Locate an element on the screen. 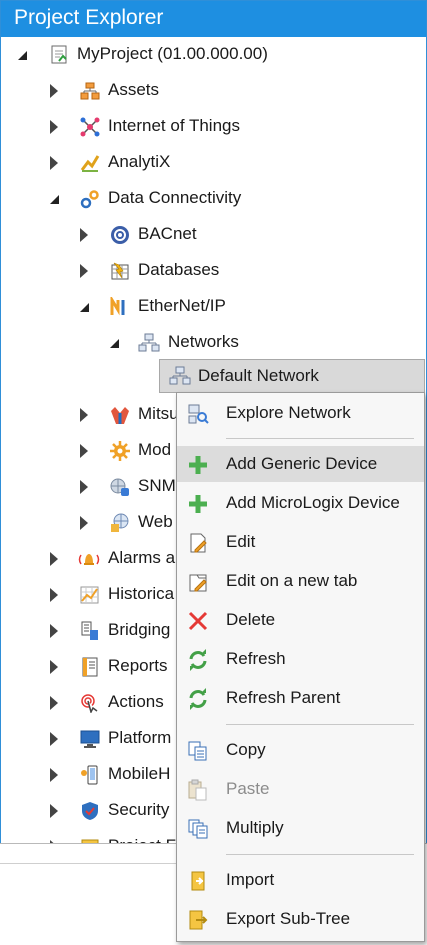  menu-item-explore-network: Explore Network is located at coordinates (300, 413).